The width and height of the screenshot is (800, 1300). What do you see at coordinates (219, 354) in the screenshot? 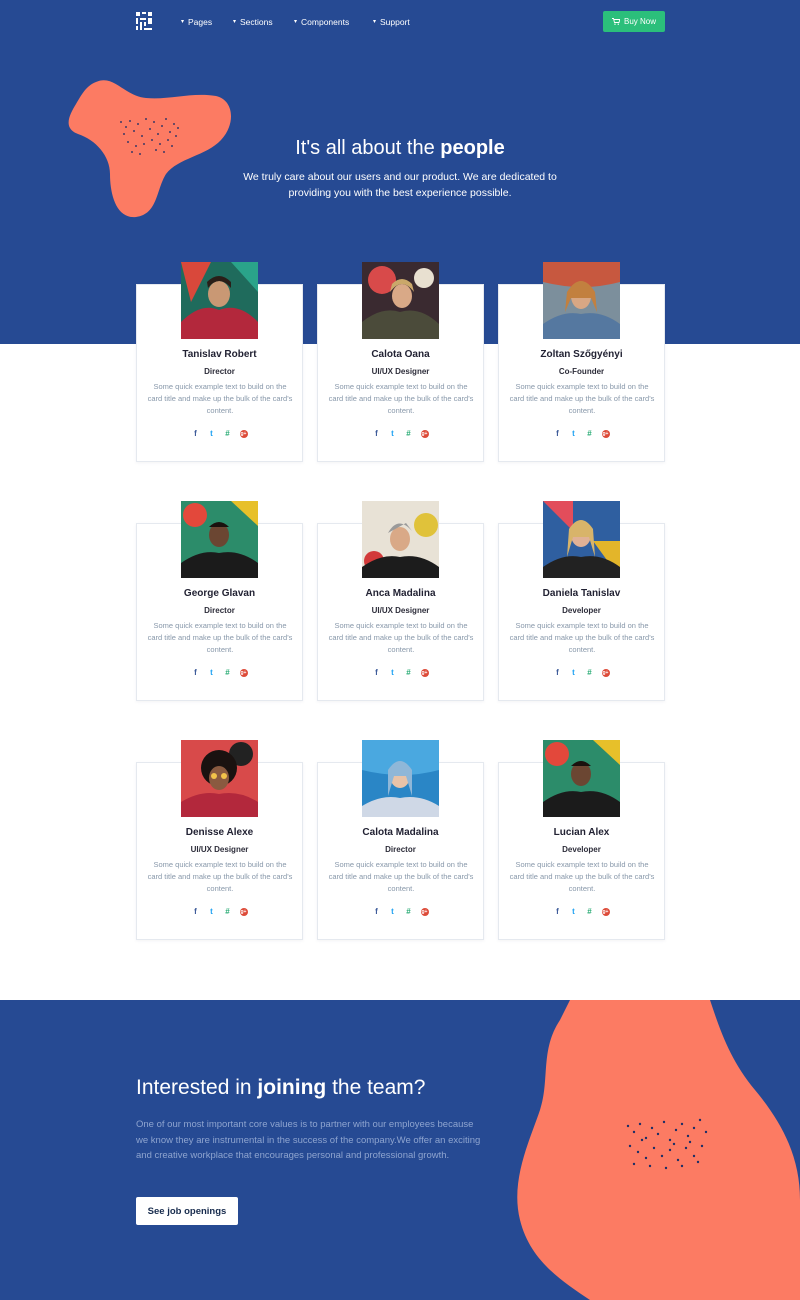
I see `member-name: Tanislav Robert` at bounding box center [219, 354].